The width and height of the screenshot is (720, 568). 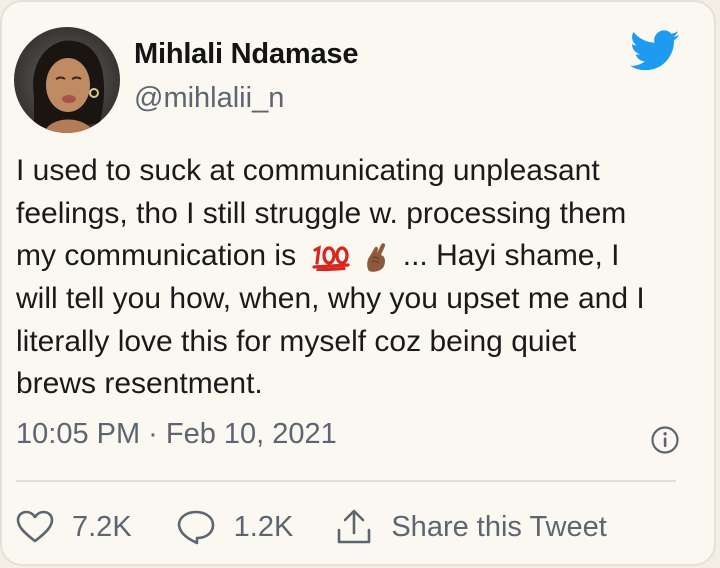 What do you see at coordinates (499, 526) in the screenshot?
I see `share-label: Share this Tweet` at bounding box center [499, 526].